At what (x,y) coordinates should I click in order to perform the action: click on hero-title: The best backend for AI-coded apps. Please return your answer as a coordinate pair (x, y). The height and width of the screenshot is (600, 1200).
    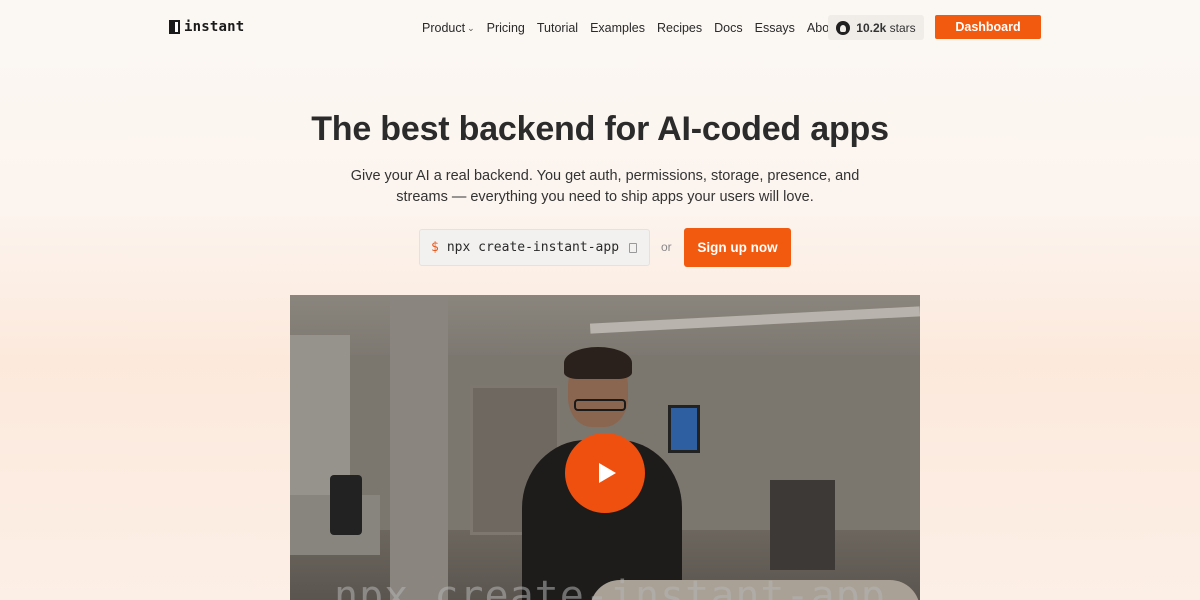
    Looking at the image, I should click on (600, 129).